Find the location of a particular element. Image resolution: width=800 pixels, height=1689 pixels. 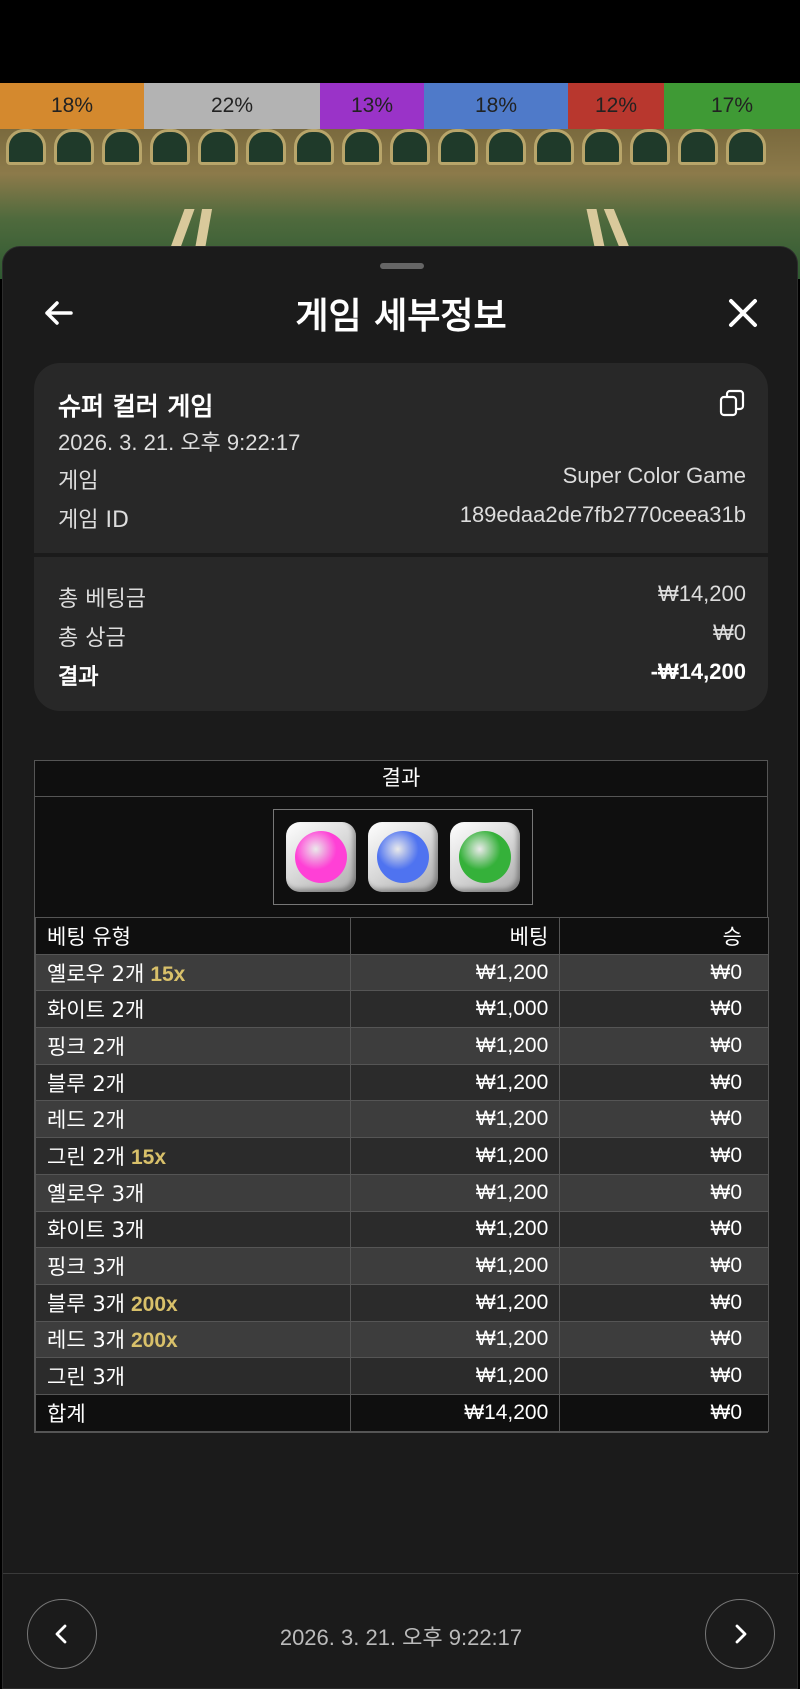

bet-type-cell: 블루 2개 is located at coordinates (193, 1082).